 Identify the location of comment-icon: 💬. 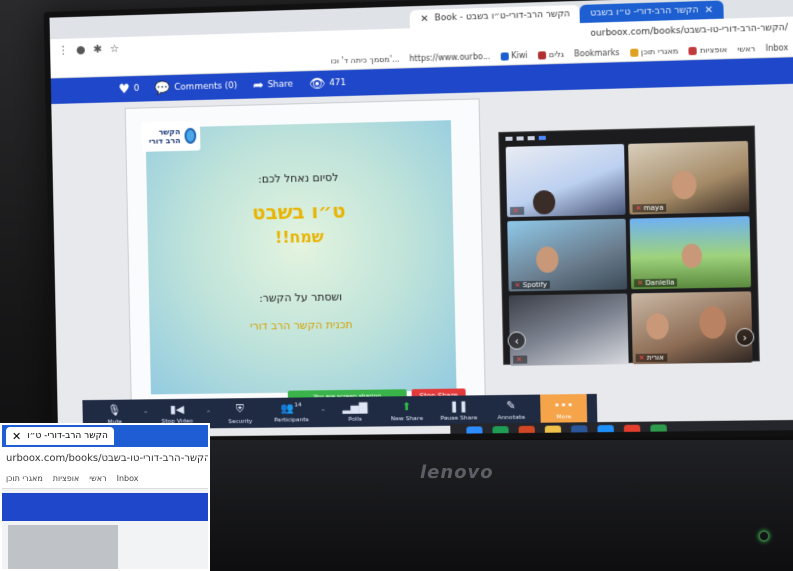
(163, 88).